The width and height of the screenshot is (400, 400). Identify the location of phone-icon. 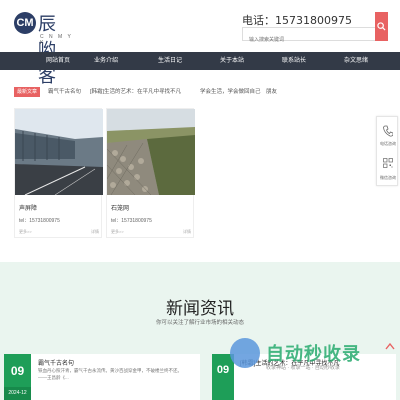
(388, 131).